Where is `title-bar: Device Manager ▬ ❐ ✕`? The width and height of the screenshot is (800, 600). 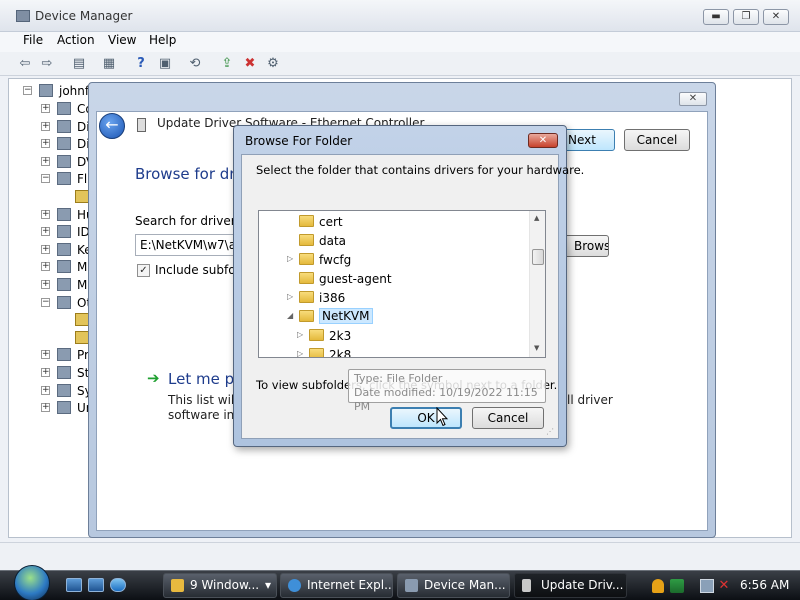 title-bar: Device Manager ▬ ❐ ✕ is located at coordinates (400, 16).